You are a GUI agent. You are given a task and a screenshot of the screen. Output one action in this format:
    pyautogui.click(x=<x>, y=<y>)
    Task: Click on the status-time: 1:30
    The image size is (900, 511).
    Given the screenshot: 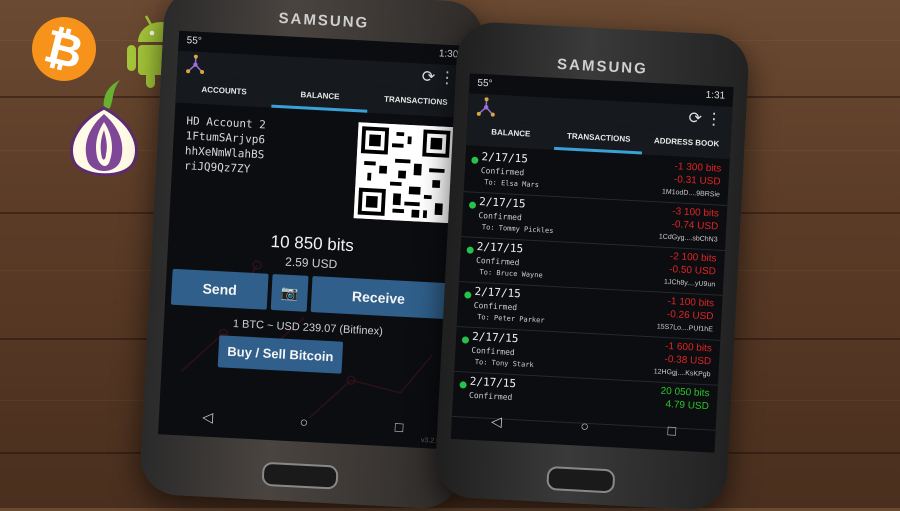 What is the action you would take?
    pyautogui.click(x=449, y=54)
    